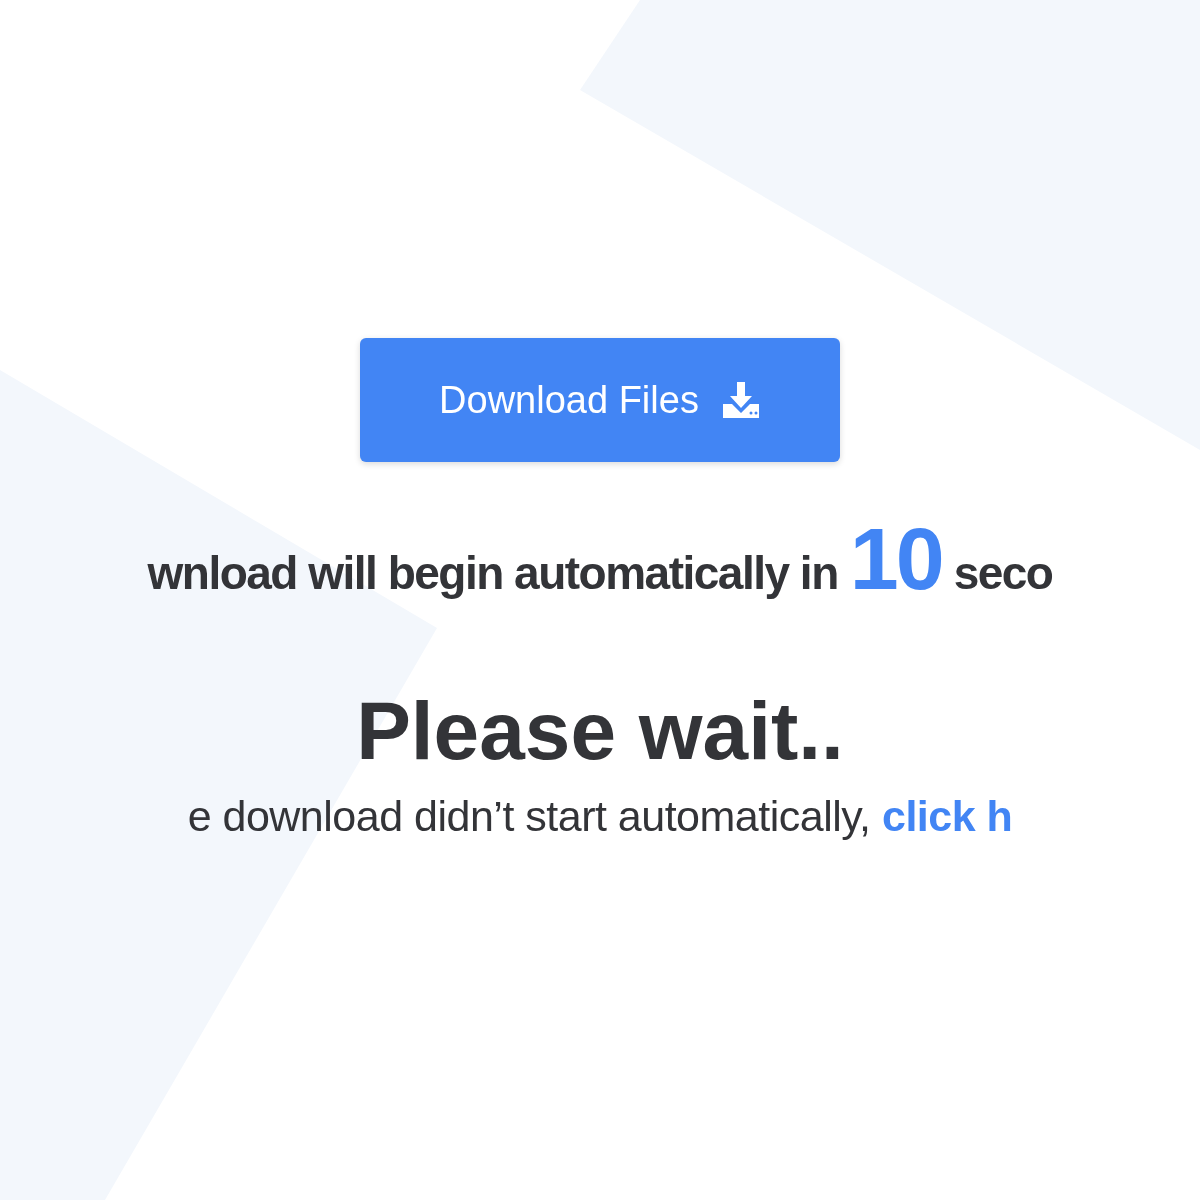  Describe the element at coordinates (600, 400) in the screenshot. I see `download-button: Download Files` at that location.